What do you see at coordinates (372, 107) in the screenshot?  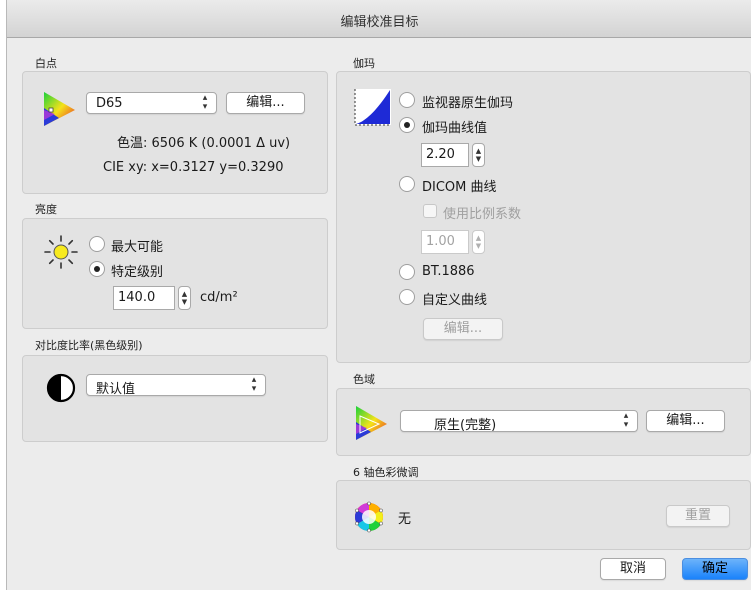 I see `gamma-curve-icon` at bounding box center [372, 107].